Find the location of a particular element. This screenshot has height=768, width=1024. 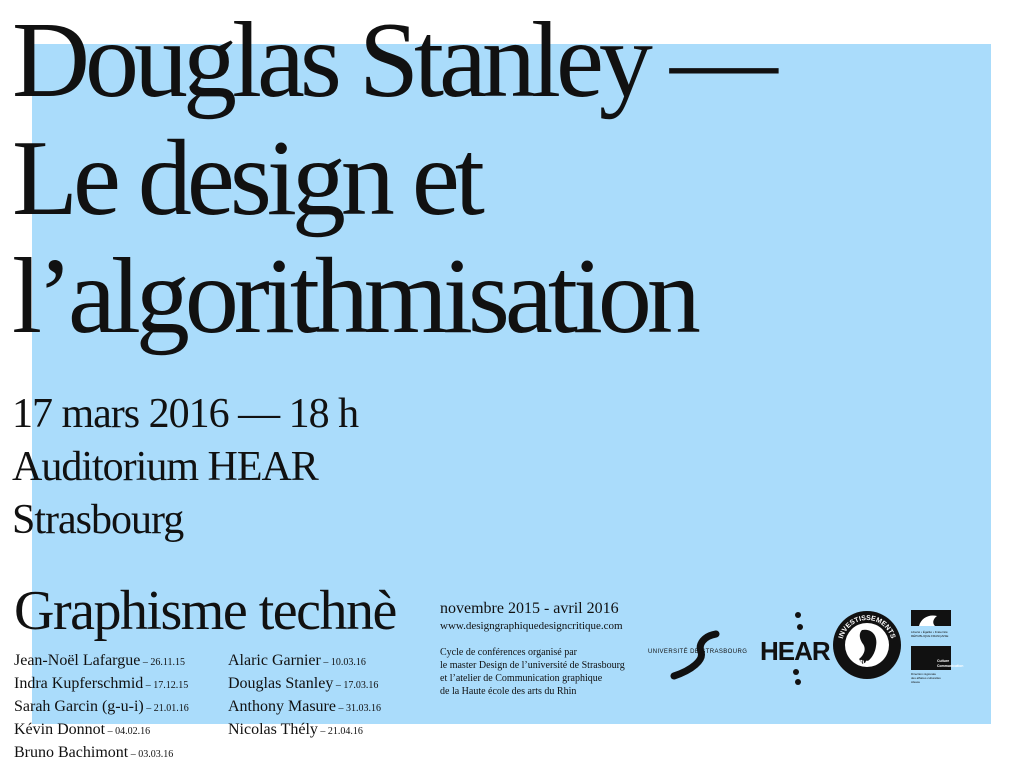

speaker-item: Bruno Bachimont – 03.03.16 is located at coordinates (101, 753).